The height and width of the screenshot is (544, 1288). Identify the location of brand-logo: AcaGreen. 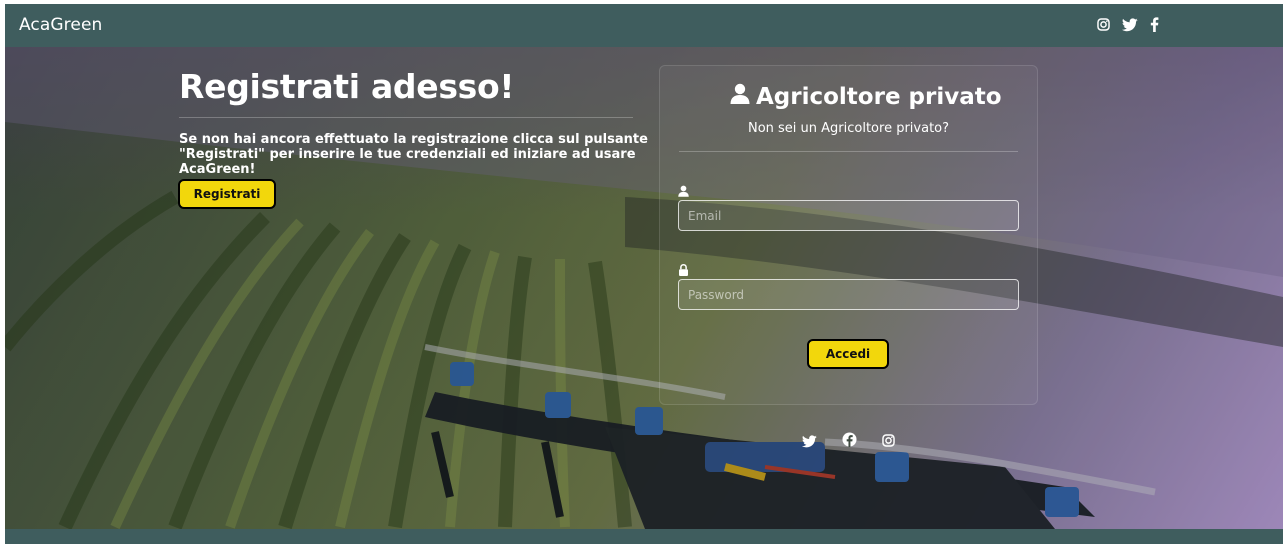
(60, 25).